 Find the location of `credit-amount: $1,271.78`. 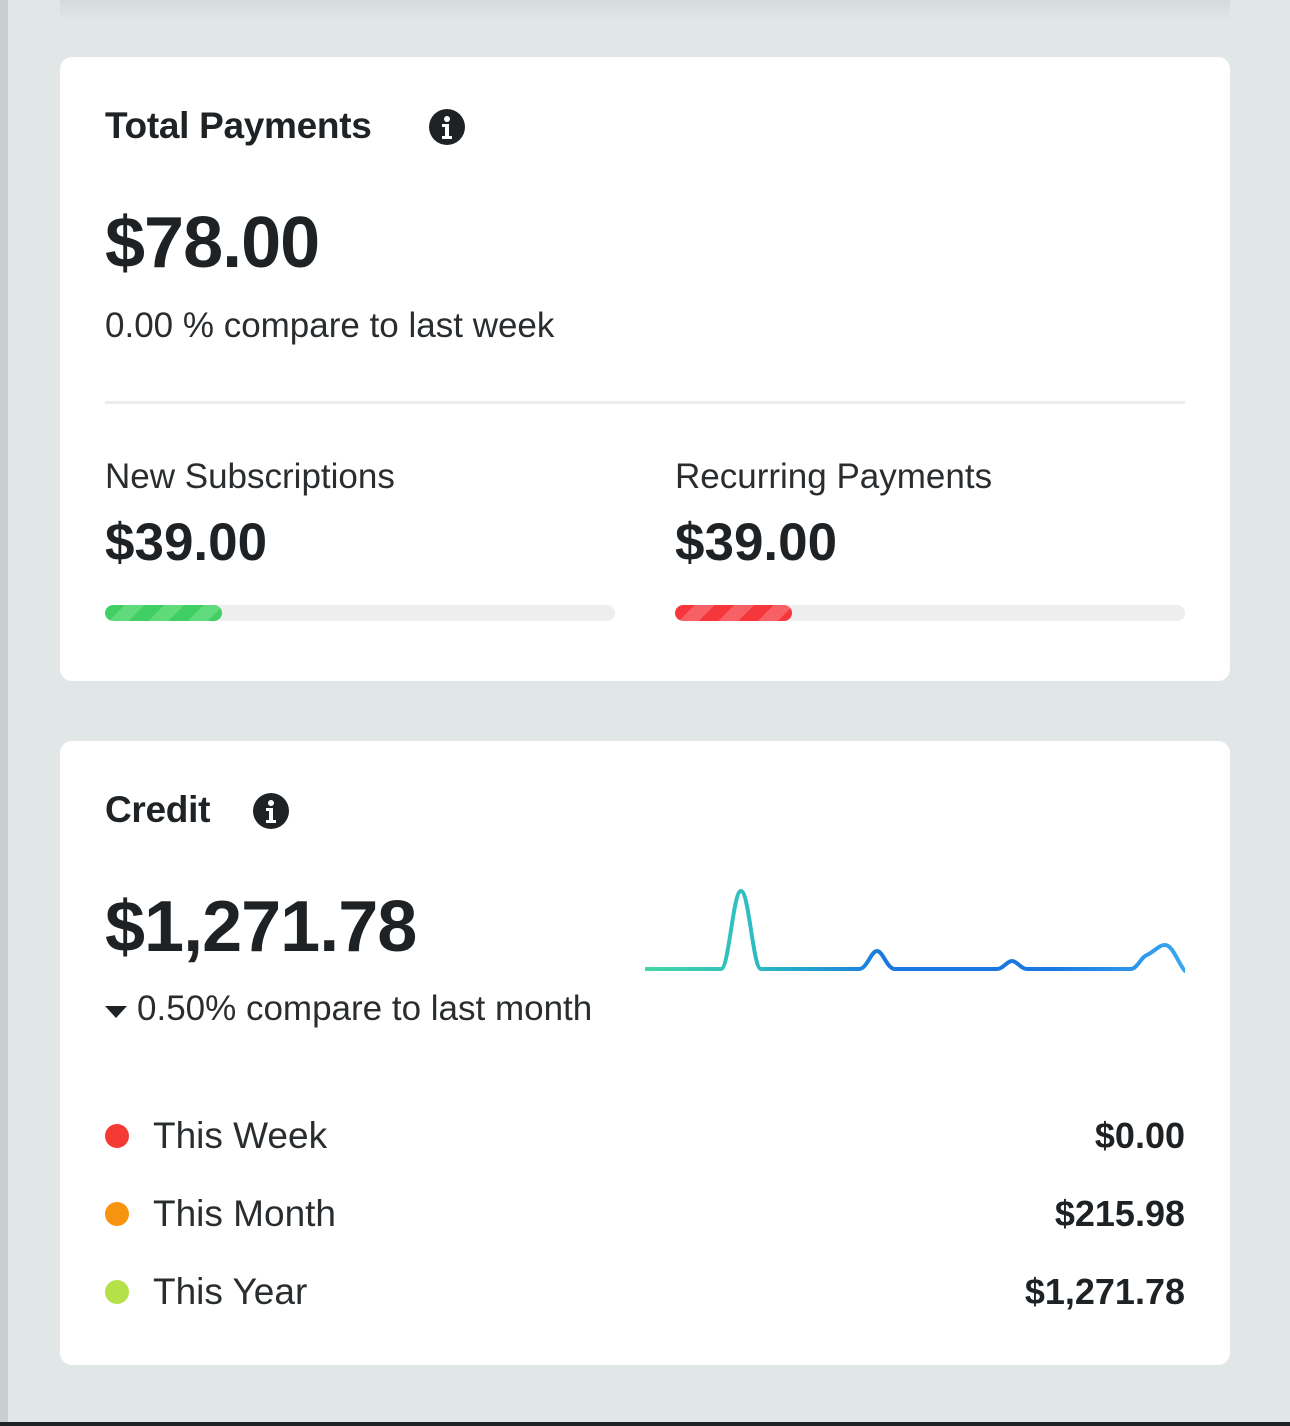

credit-amount: $1,271.78 is located at coordinates (261, 927).